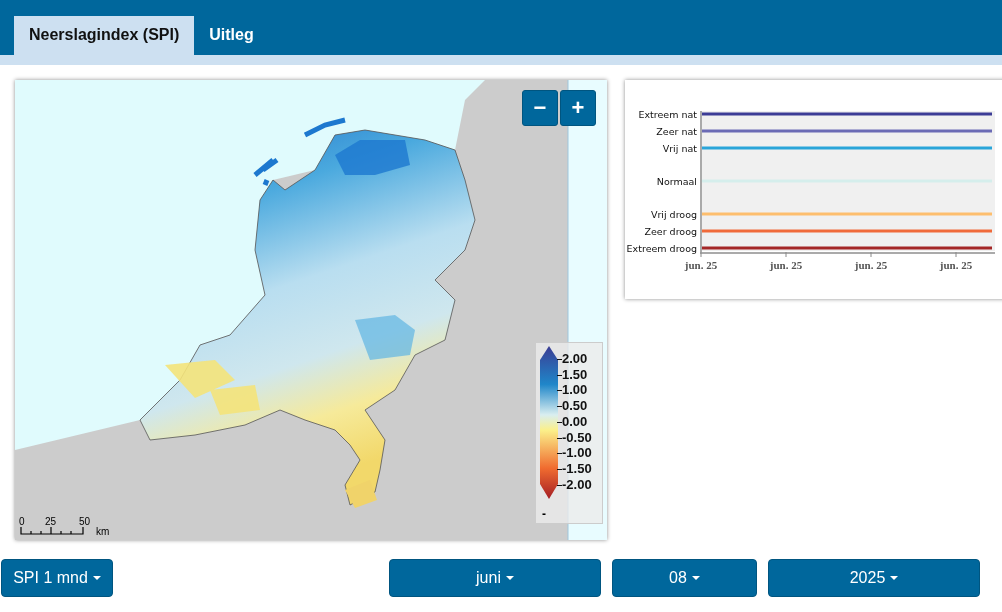 This screenshot has width=1002, height=612. I want to click on legend-label: 1.00, so click(575, 390).